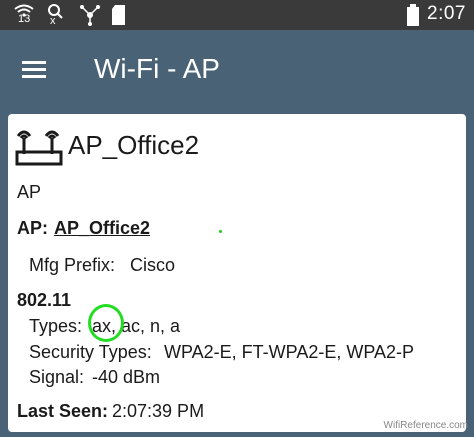 The height and width of the screenshot is (437, 474). Describe the element at coordinates (57, 377) in the screenshot. I see `signal-label: Signal:` at that location.